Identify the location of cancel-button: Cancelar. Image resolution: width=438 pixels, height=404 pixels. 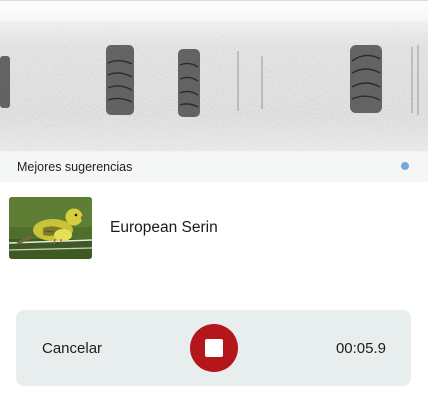
(72, 348).